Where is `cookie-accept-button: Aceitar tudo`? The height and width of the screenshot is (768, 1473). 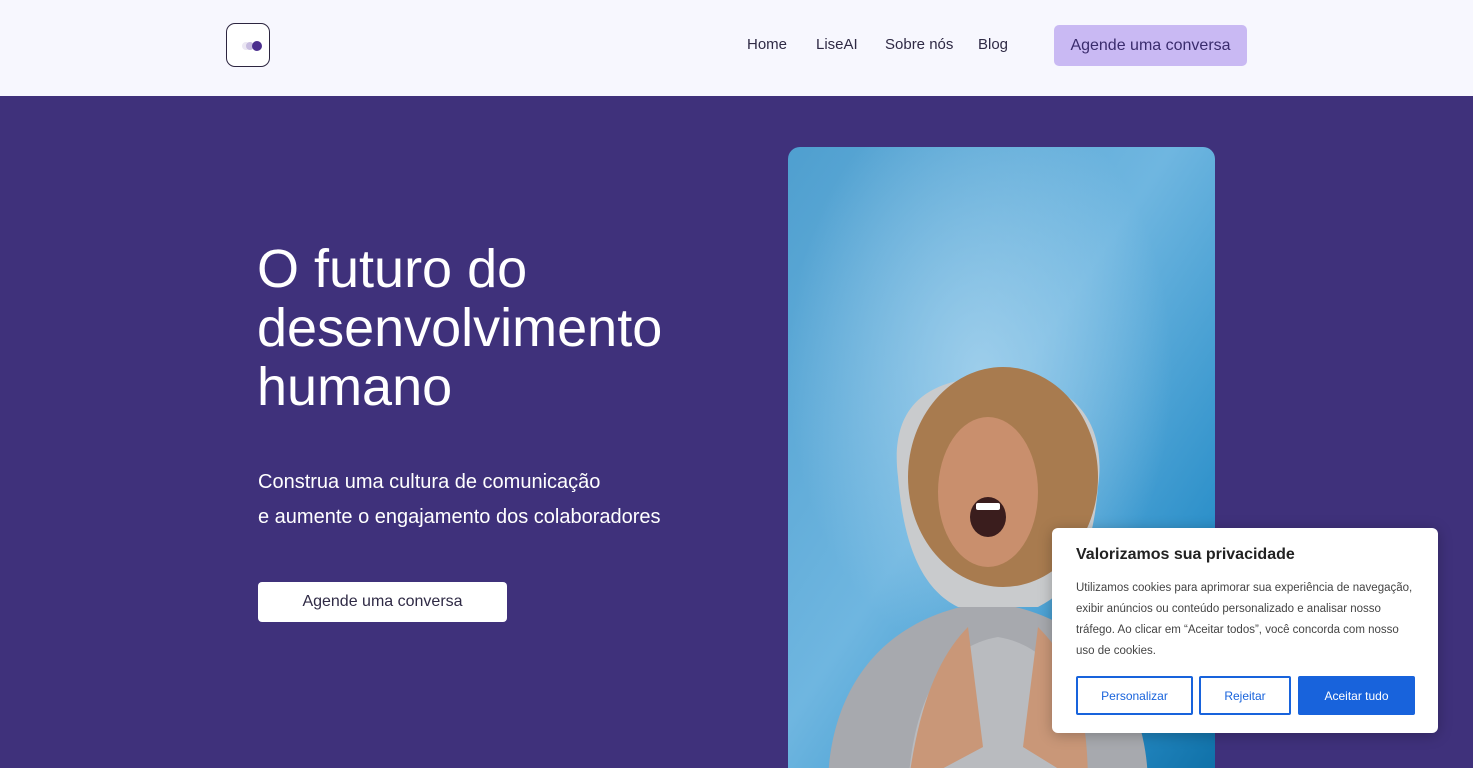 cookie-accept-button: Aceitar tudo is located at coordinates (1356, 695).